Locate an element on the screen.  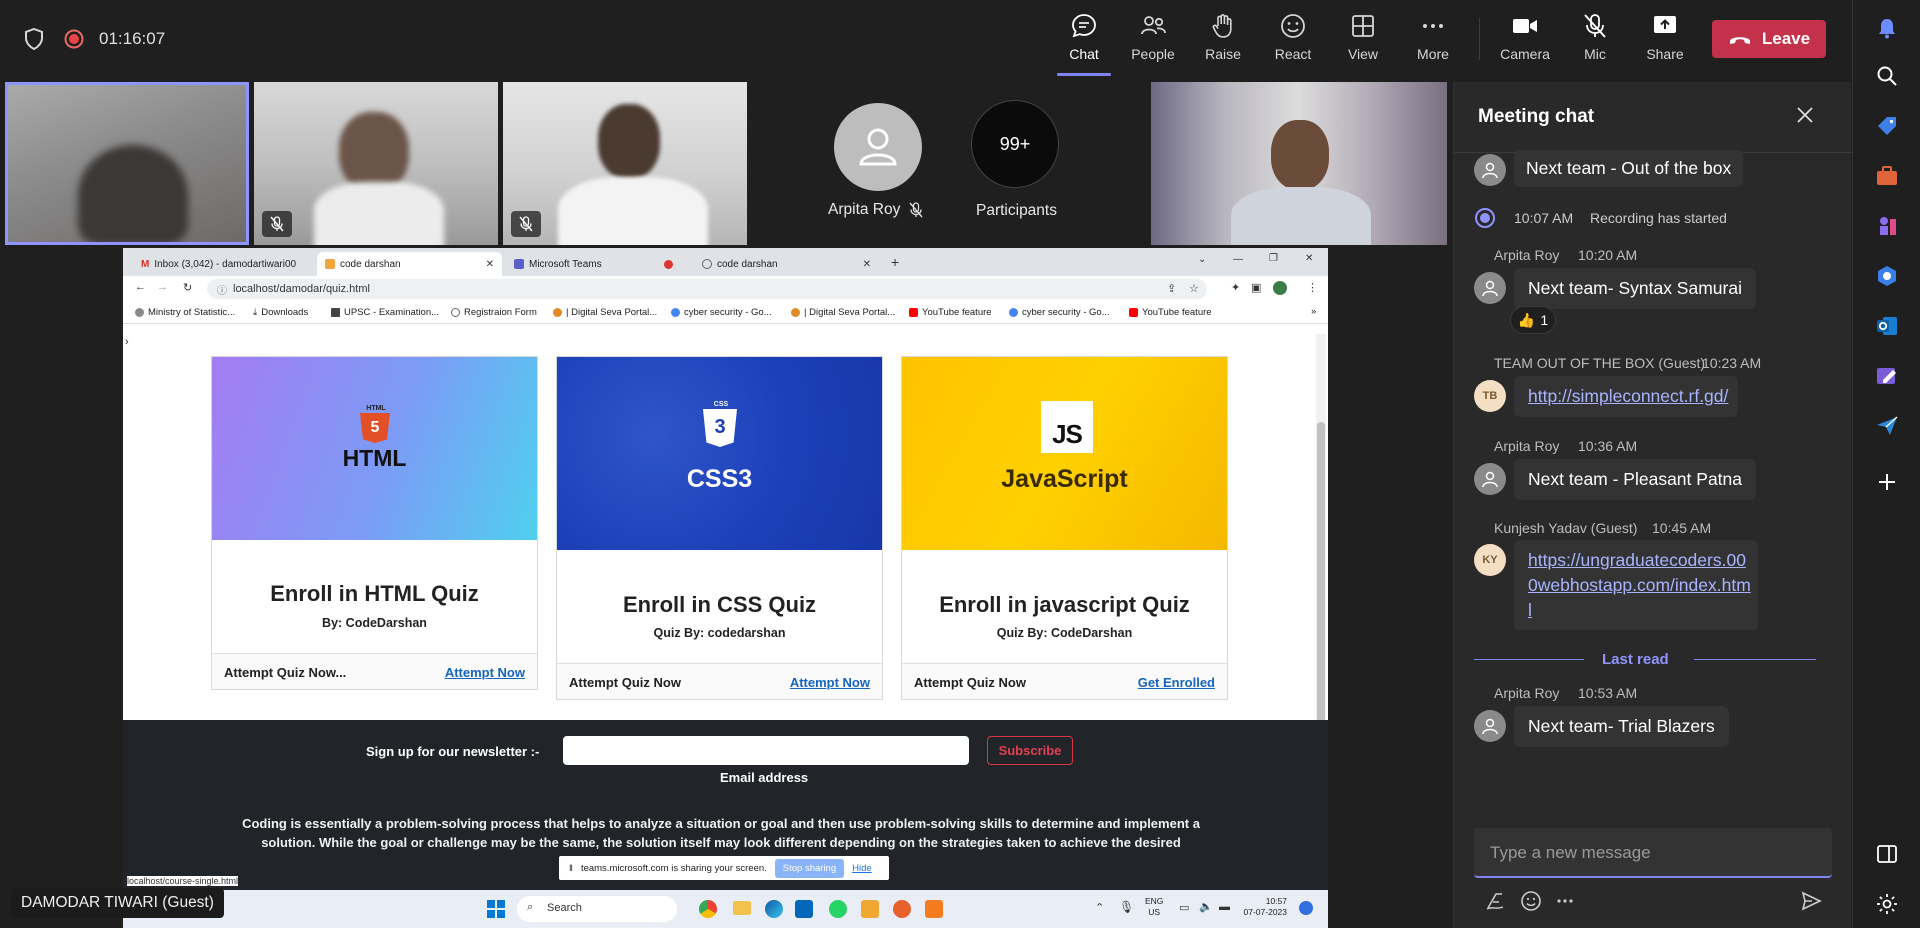
emoji-icon is located at coordinates (1531, 901).